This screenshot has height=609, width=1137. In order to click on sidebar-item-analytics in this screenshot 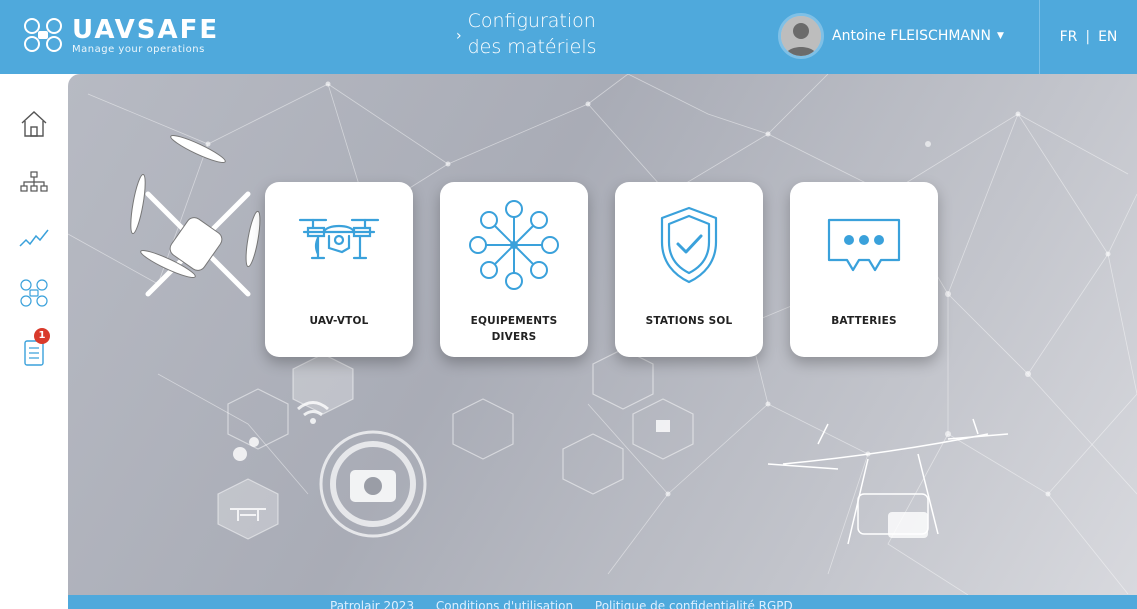, I will do `click(34, 238)`.